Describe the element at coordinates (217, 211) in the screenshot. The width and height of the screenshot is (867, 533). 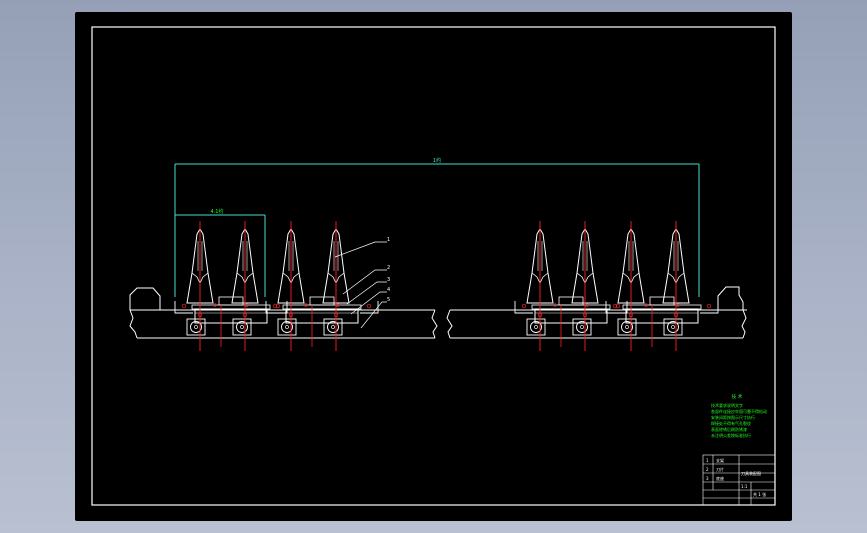
I see `segment-dimension-label: 4.1约` at that location.